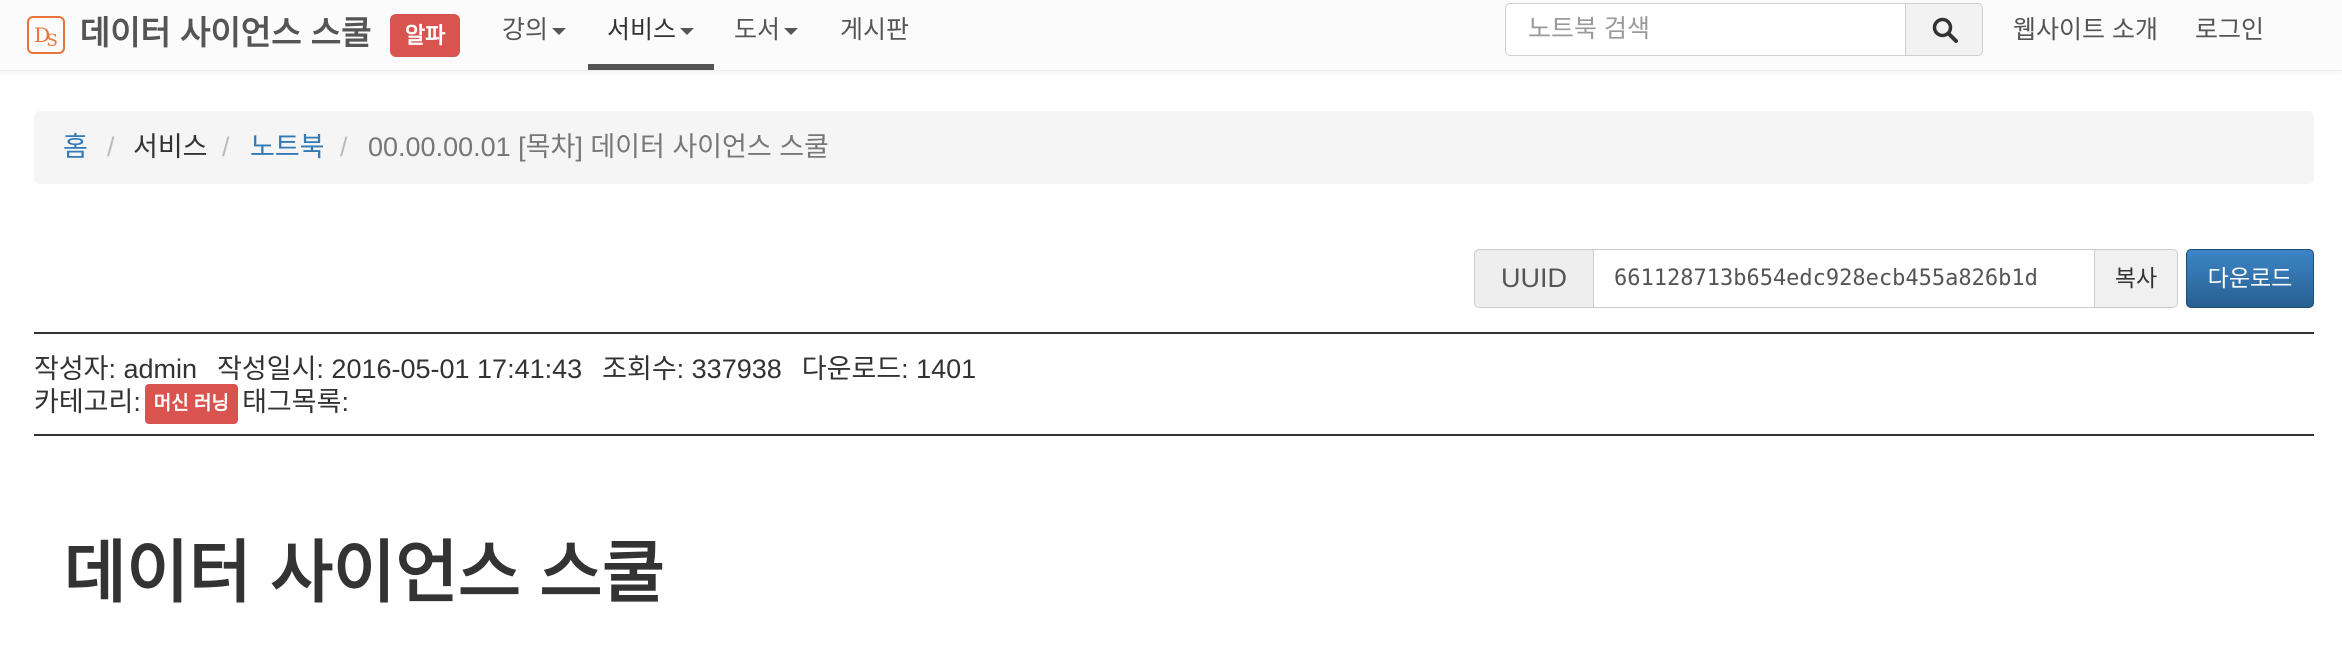  I want to click on download-button: 다운로드, so click(2250, 278).